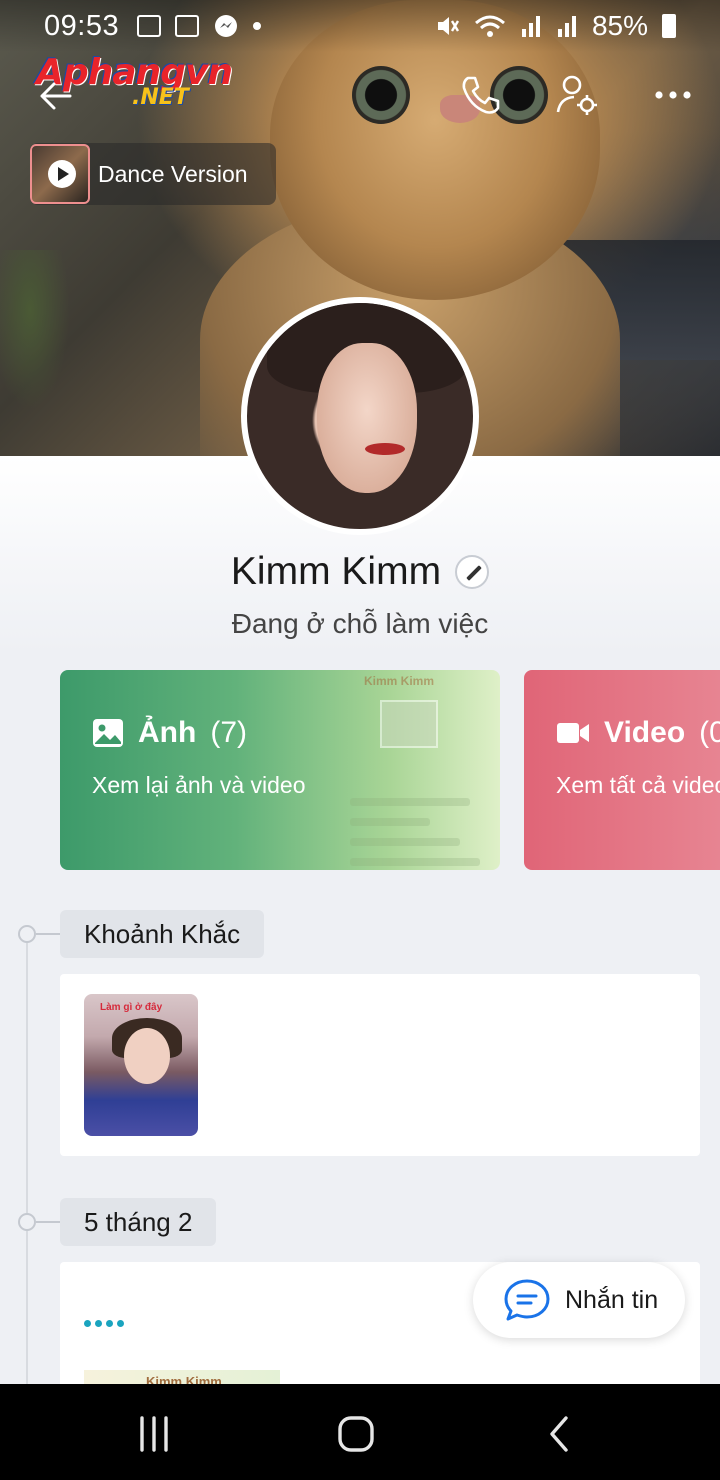 This screenshot has height=1480, width=720. Describe the element at coordinates (560, 1434) in the screenshot. I see `system-back-icon` at that location.